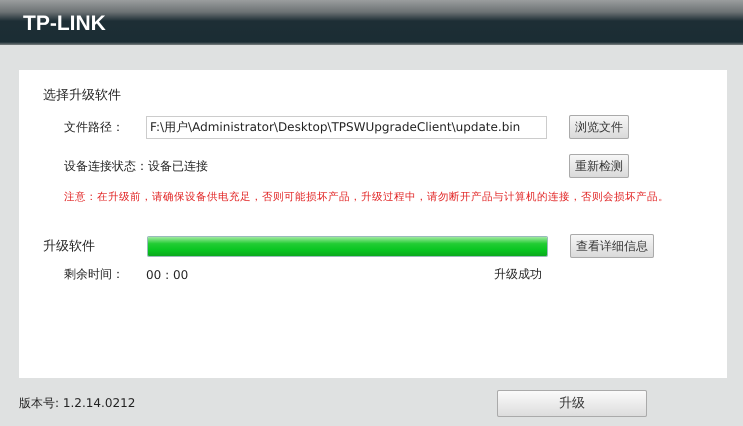 This screenshot has width=743, height=426. What do you see at coordinates (94, 274) in the screenshot?
I see `field-label: 剩余时间：` at bounding box center [94, 274].